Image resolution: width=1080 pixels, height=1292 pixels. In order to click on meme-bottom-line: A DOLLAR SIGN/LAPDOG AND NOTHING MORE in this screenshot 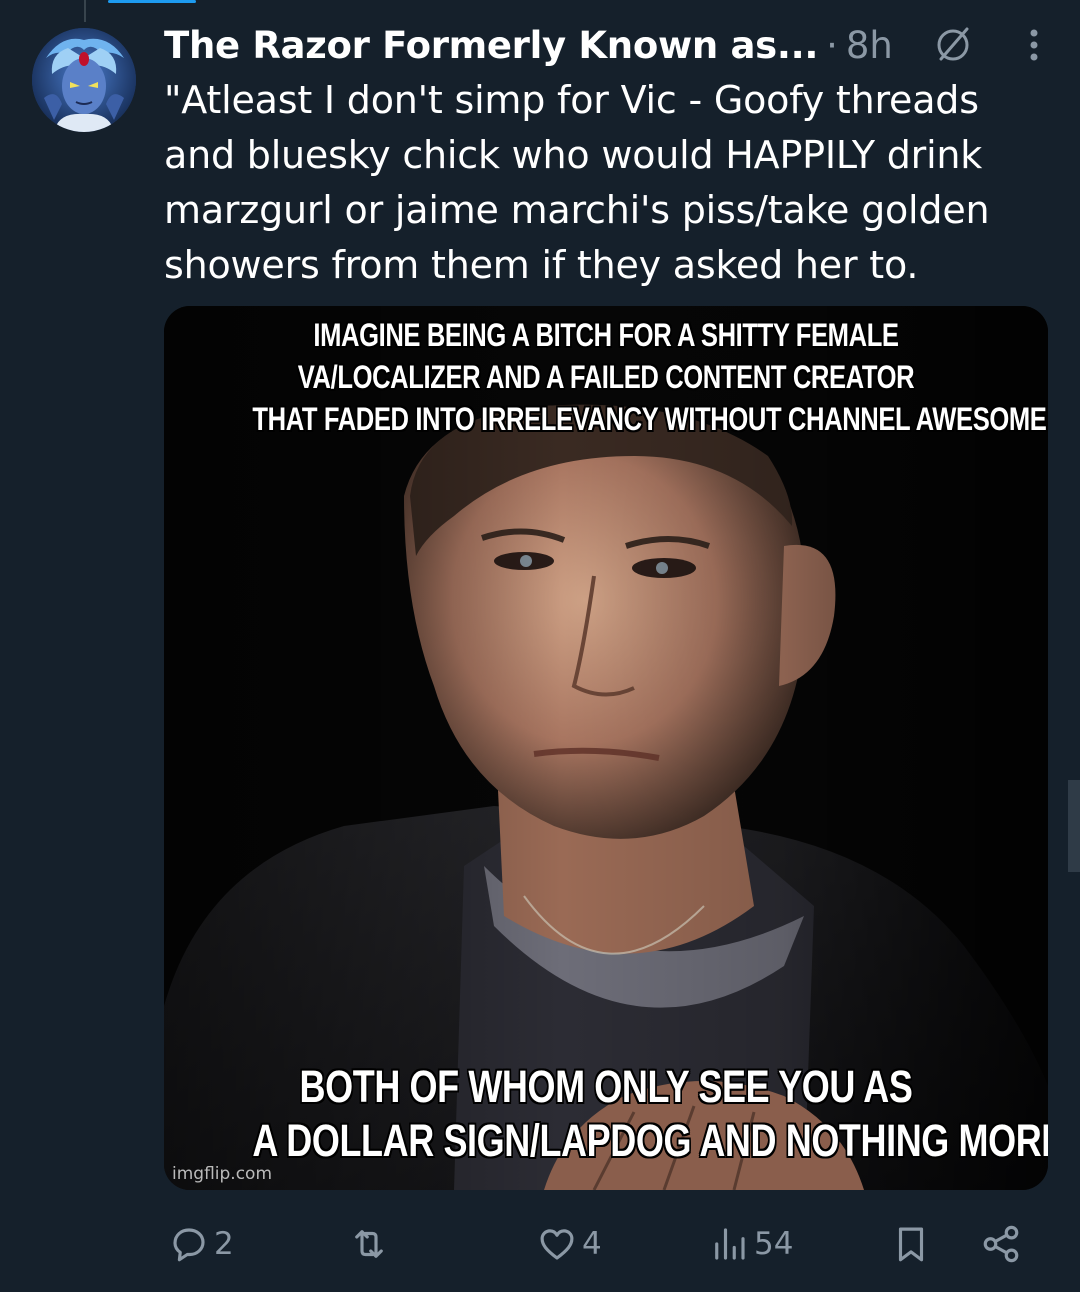, I will do `click(650, 1140)`.